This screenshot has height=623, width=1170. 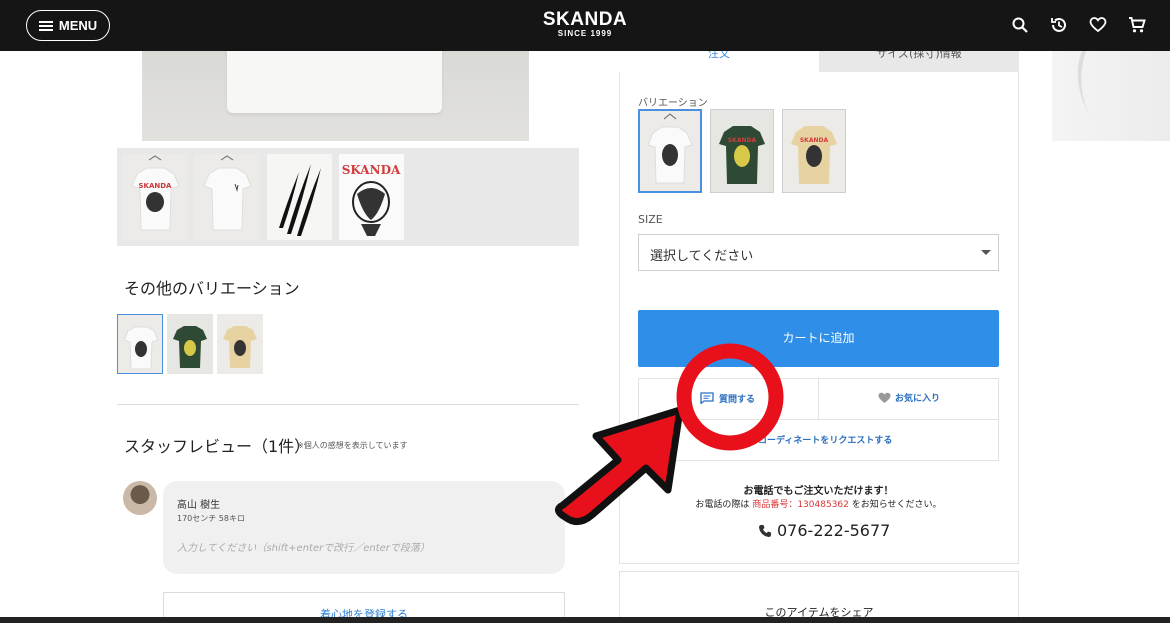 What do you see at coordinates (140, 498) in the screenshot?
I see `avatar` at bounding box center [140, 498].